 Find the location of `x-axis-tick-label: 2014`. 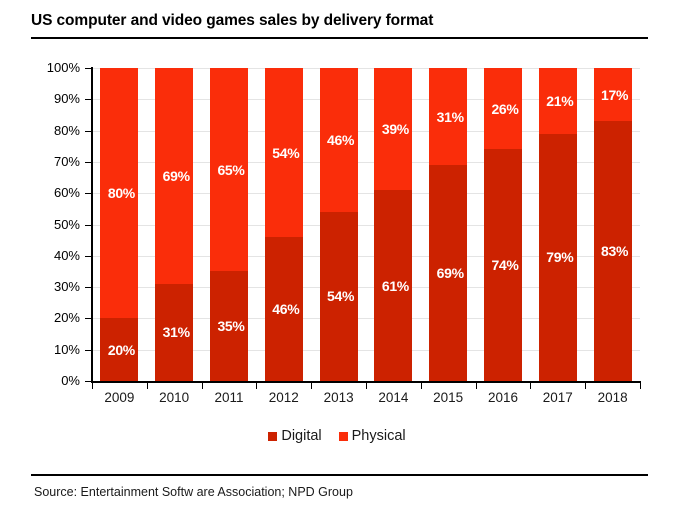

x-axis-tick-label: 2014 is located at coordinates (393, 397).